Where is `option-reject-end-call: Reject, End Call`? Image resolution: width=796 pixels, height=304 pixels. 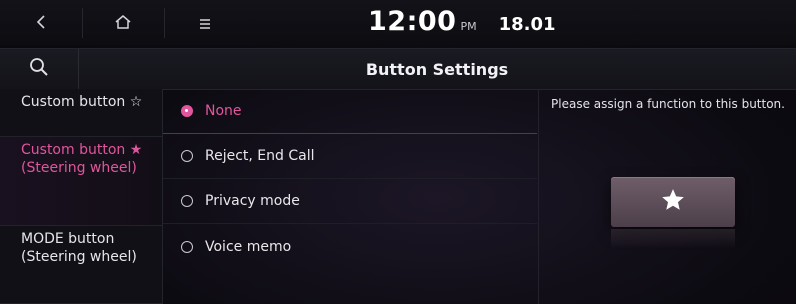
option-reject-end-call: Reject, End Call is located at coordinates (350, 156).